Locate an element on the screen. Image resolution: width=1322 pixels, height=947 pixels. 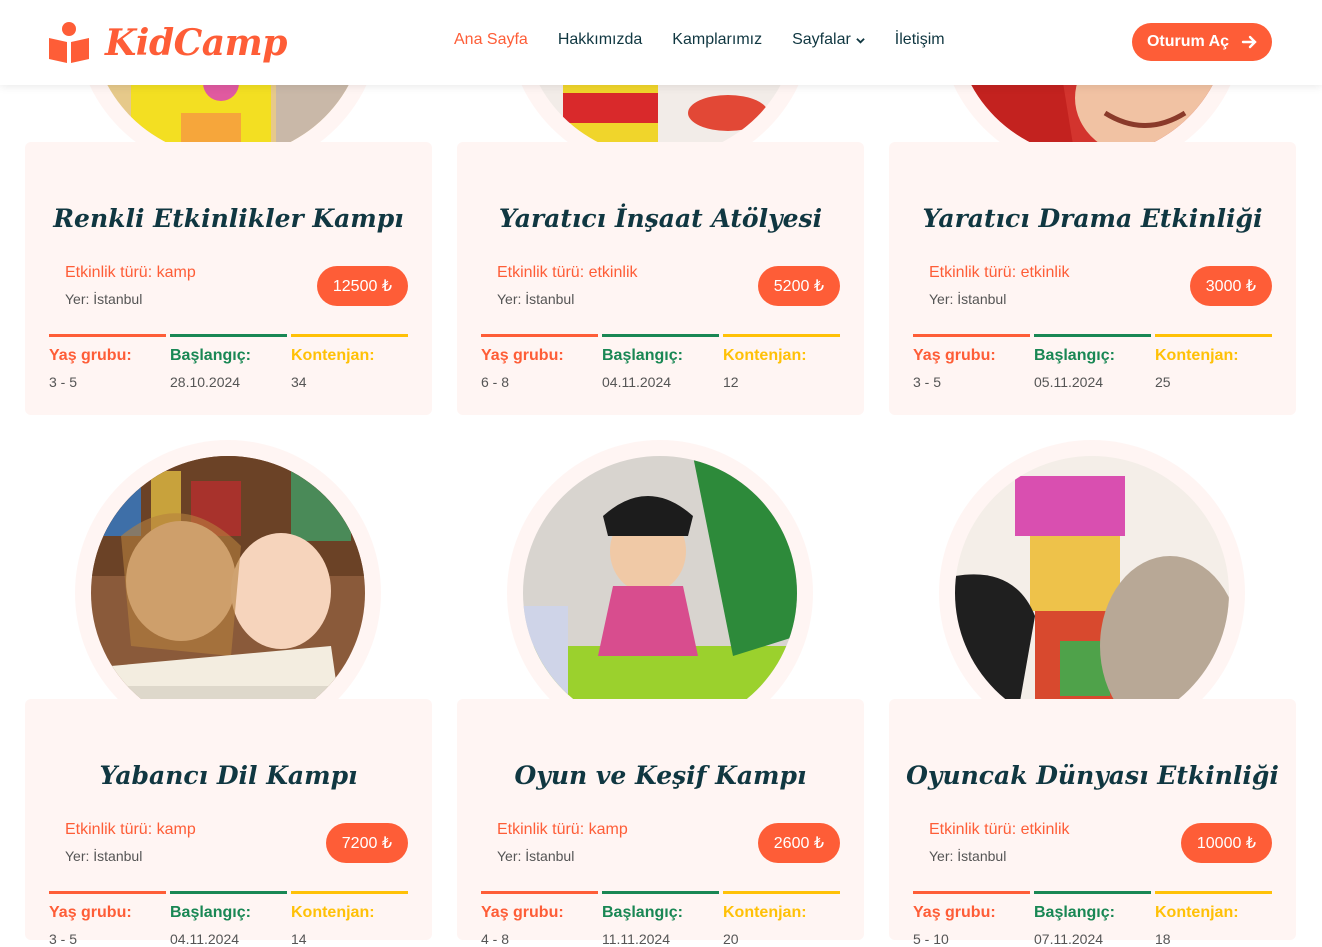
nav-home: Ana Sayfa is located at coordinates (491, 40).